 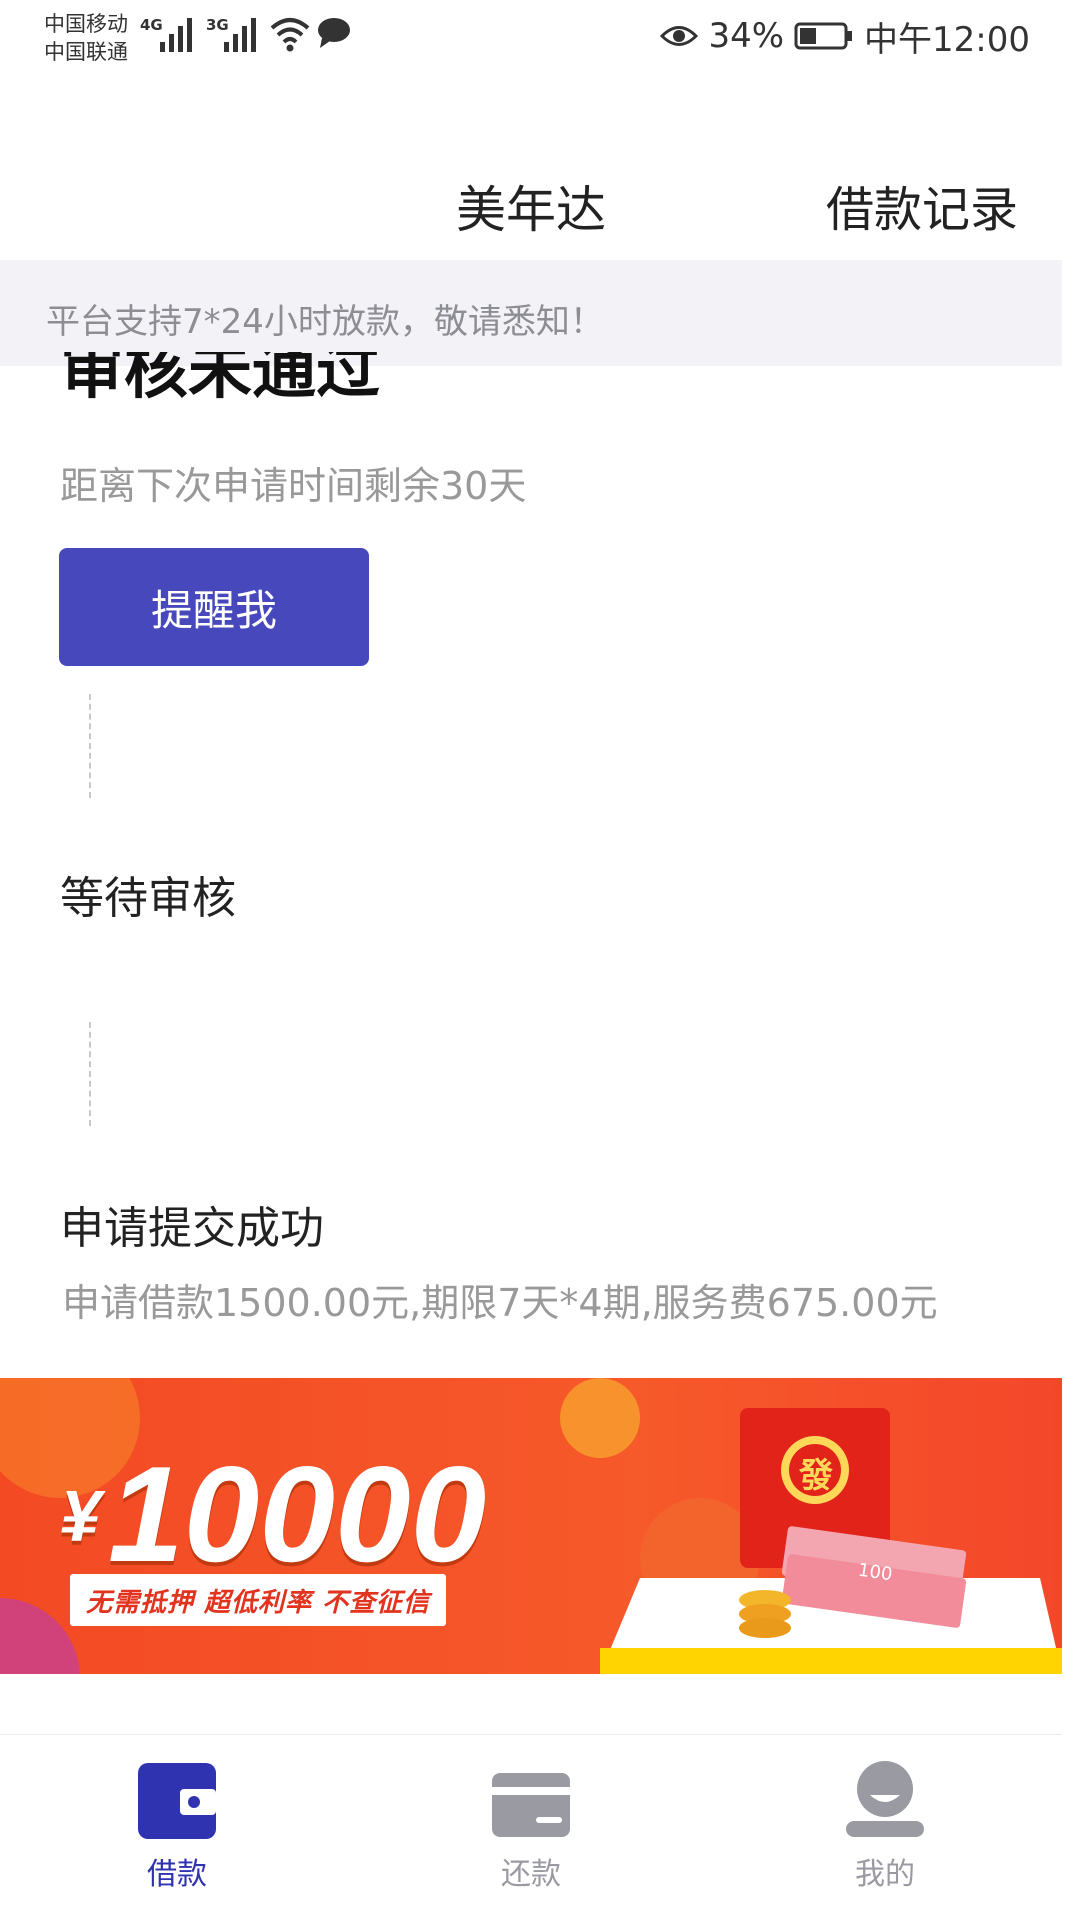 I want to click on step-submitted-desc: 申请借款1500.00元,期限7天*4期,服务费675.00元, so click(x=500, y=1303).